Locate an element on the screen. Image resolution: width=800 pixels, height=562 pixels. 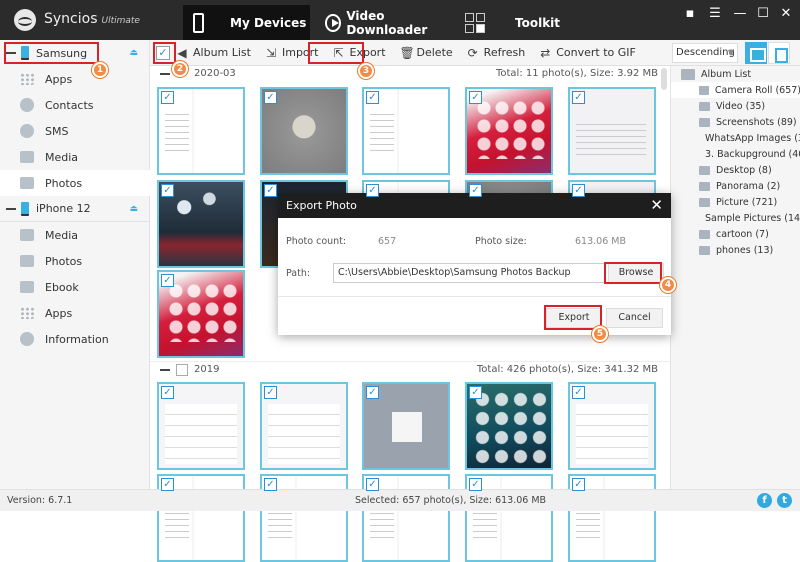
album-list-button: ◀ Album List is located at coordinates (213, 52).